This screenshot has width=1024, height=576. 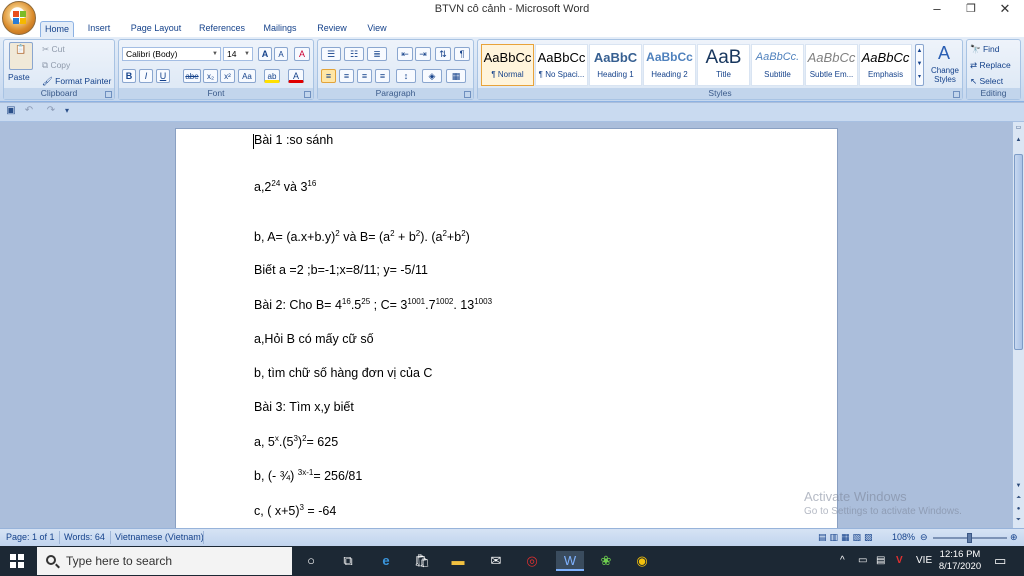 What do you see at coordinates (311, 561) in the screenshot?
I see `cortana-icon: ○` at bounding box center [311, 561].